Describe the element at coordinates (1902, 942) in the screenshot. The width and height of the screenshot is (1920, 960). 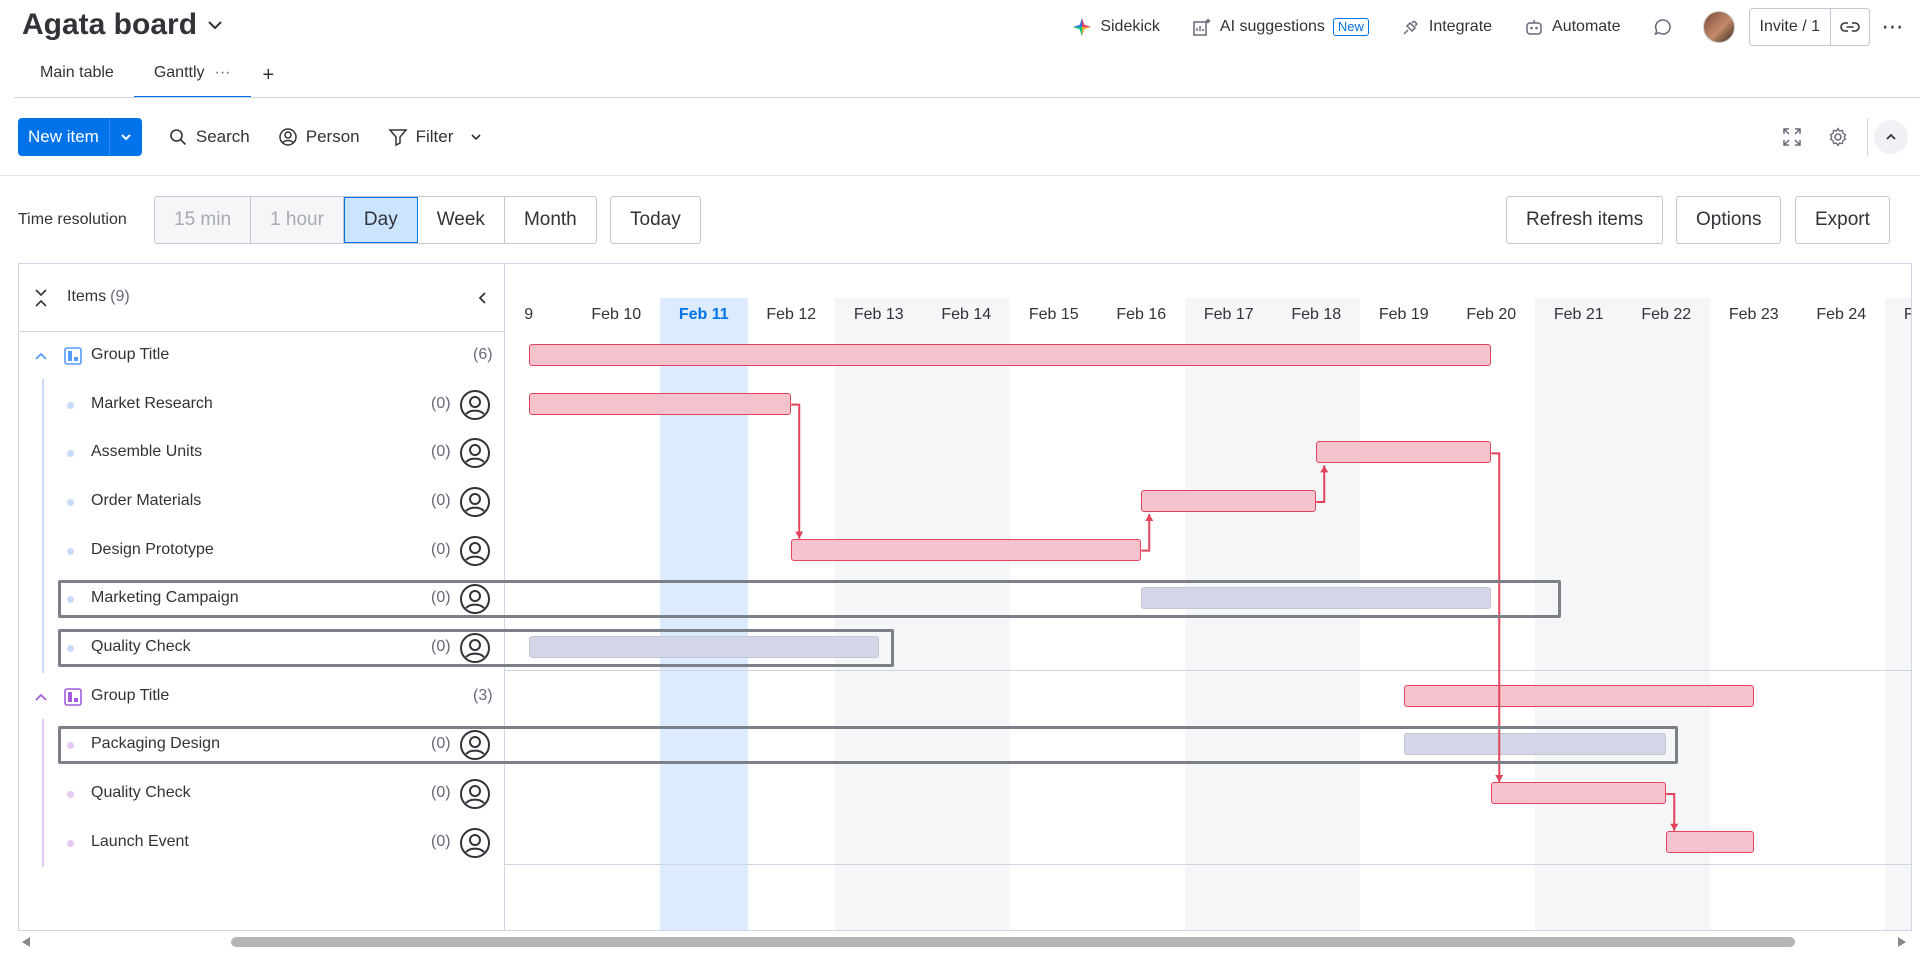
I see `scroll-right-arrow` at that location.